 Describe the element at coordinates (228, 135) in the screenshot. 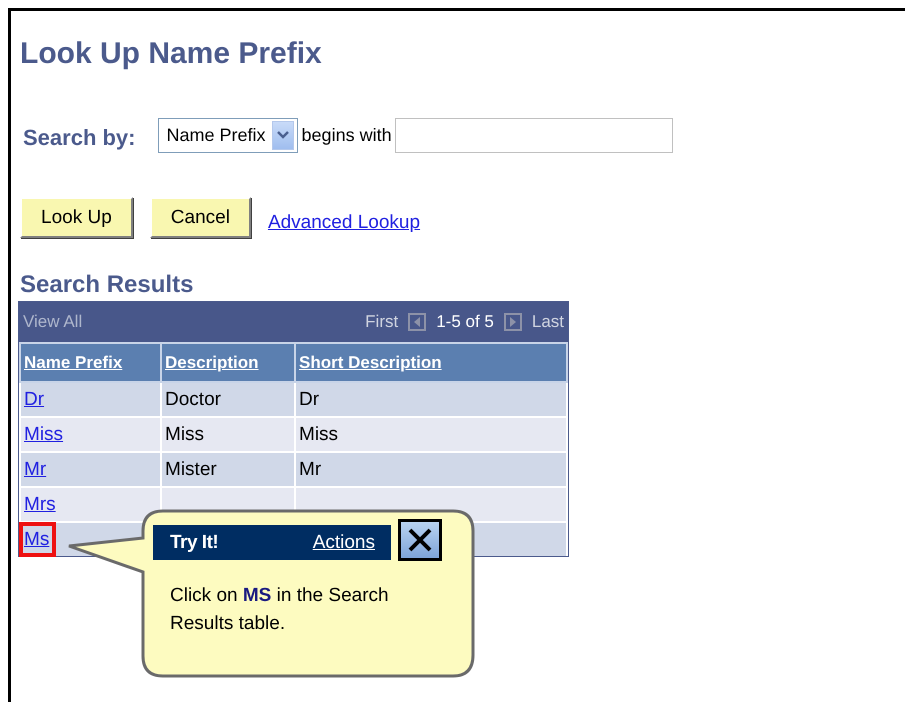

I see `search-field-select: Name Prefix` at that location.